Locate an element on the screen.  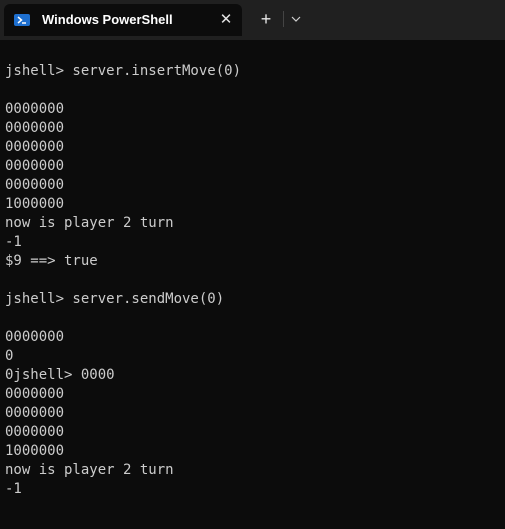
new-tab-icon: + is located at coordinates (266, 19).